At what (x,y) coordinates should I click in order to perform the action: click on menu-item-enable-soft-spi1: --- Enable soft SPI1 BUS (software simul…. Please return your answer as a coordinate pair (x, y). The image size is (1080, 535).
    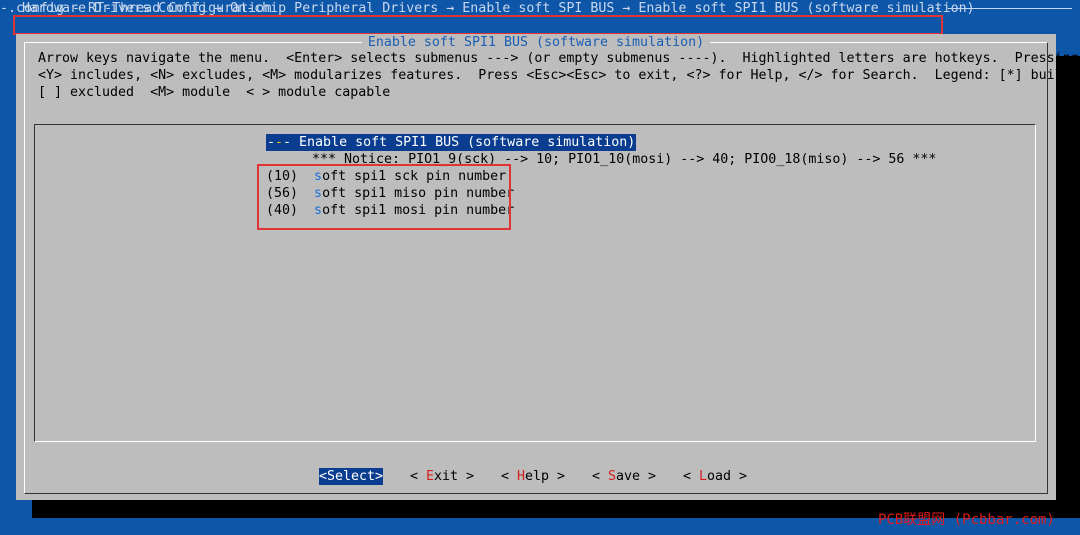
    Looking at the image, I should click on (451, 142).